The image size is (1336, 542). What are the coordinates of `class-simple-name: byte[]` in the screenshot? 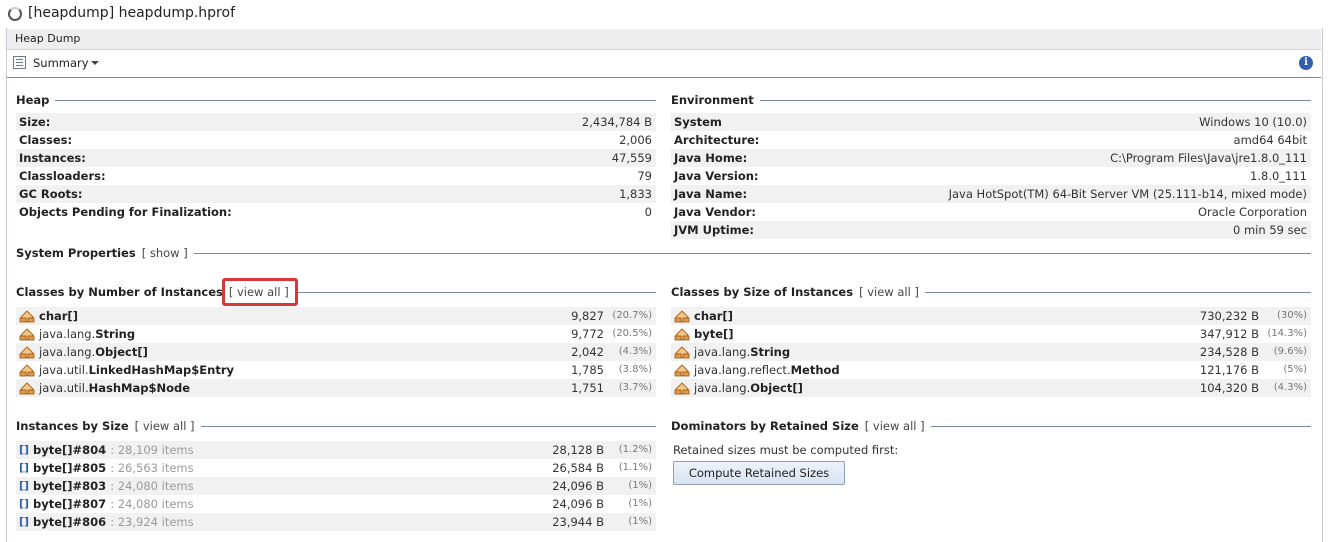 It's located at (714, 334).